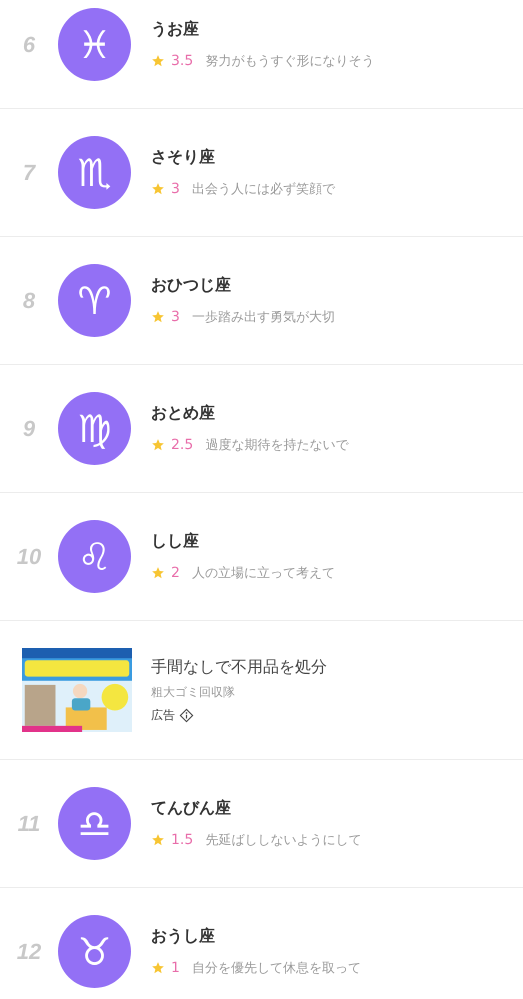 The height and width of the screenshot is (999, 523). Describe the element at coordinates (263, 189) in the screenshot. I see `fortune-message: 出会う人には必ず笑顔で` at that location.